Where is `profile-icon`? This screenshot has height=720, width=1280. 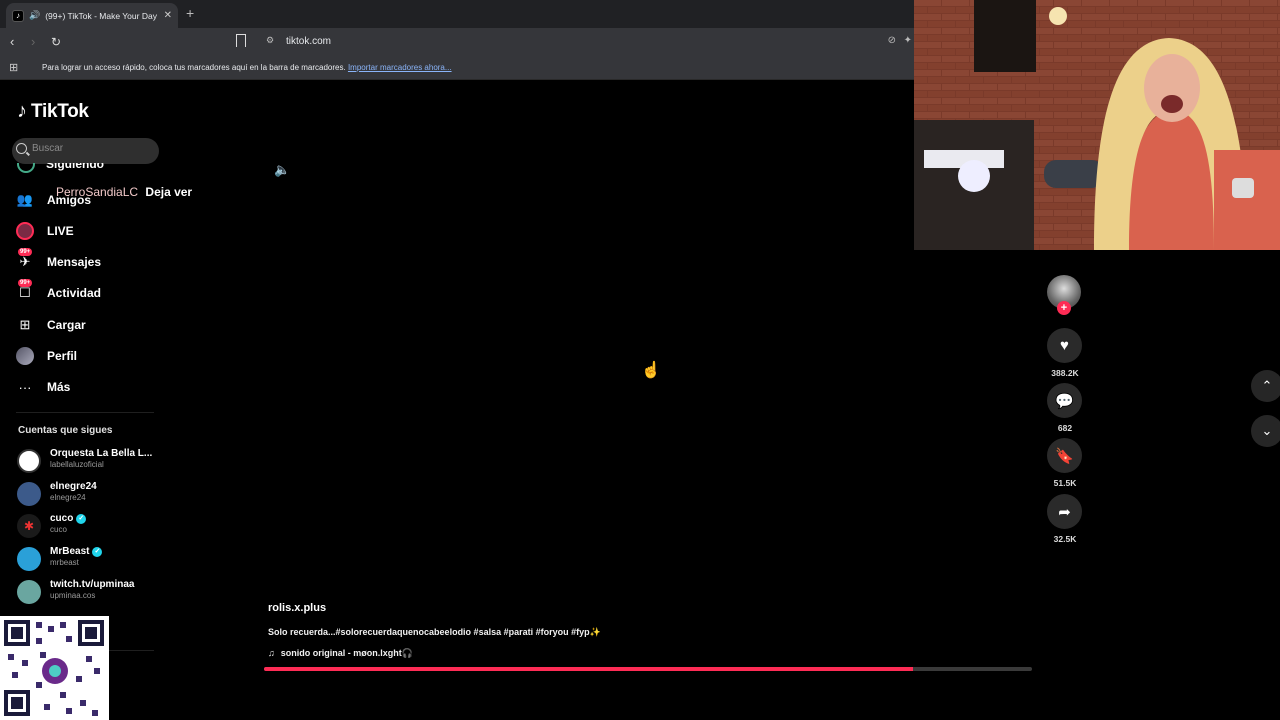
profile-icon is located at coordinates (25, 356).